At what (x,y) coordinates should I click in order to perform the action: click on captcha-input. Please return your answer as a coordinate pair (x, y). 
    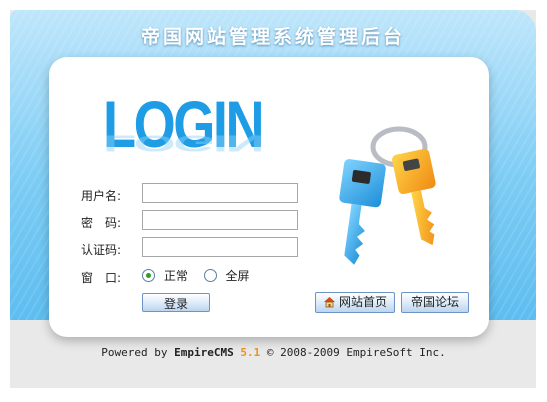
    Looking at the image, I should click on (220, 247).